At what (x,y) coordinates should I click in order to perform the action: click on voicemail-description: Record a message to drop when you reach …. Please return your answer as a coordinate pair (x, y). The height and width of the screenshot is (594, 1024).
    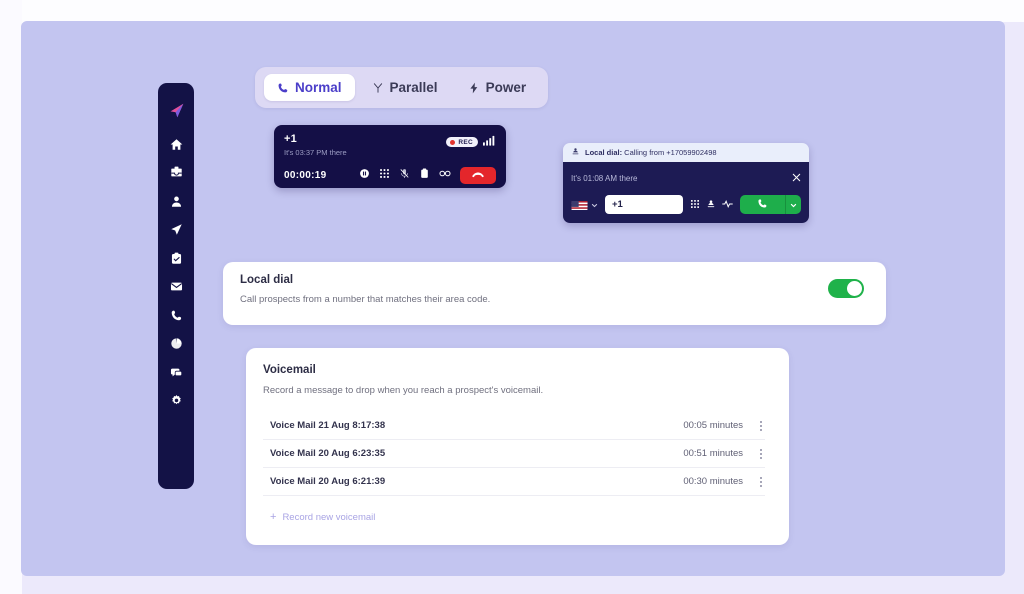
    Looking at the image, I should click on (403, 390).